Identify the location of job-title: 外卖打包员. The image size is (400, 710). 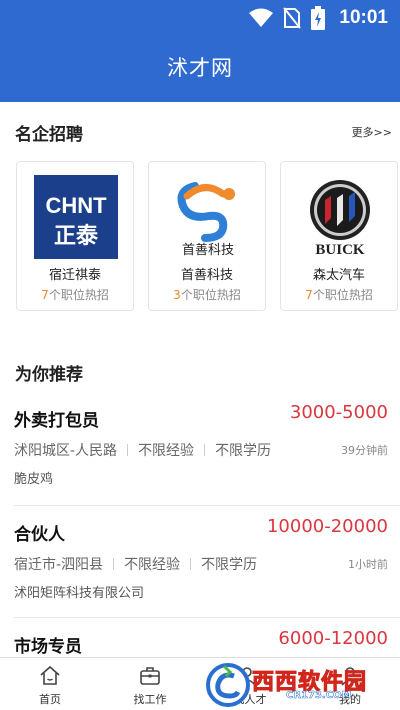
(56, 421).